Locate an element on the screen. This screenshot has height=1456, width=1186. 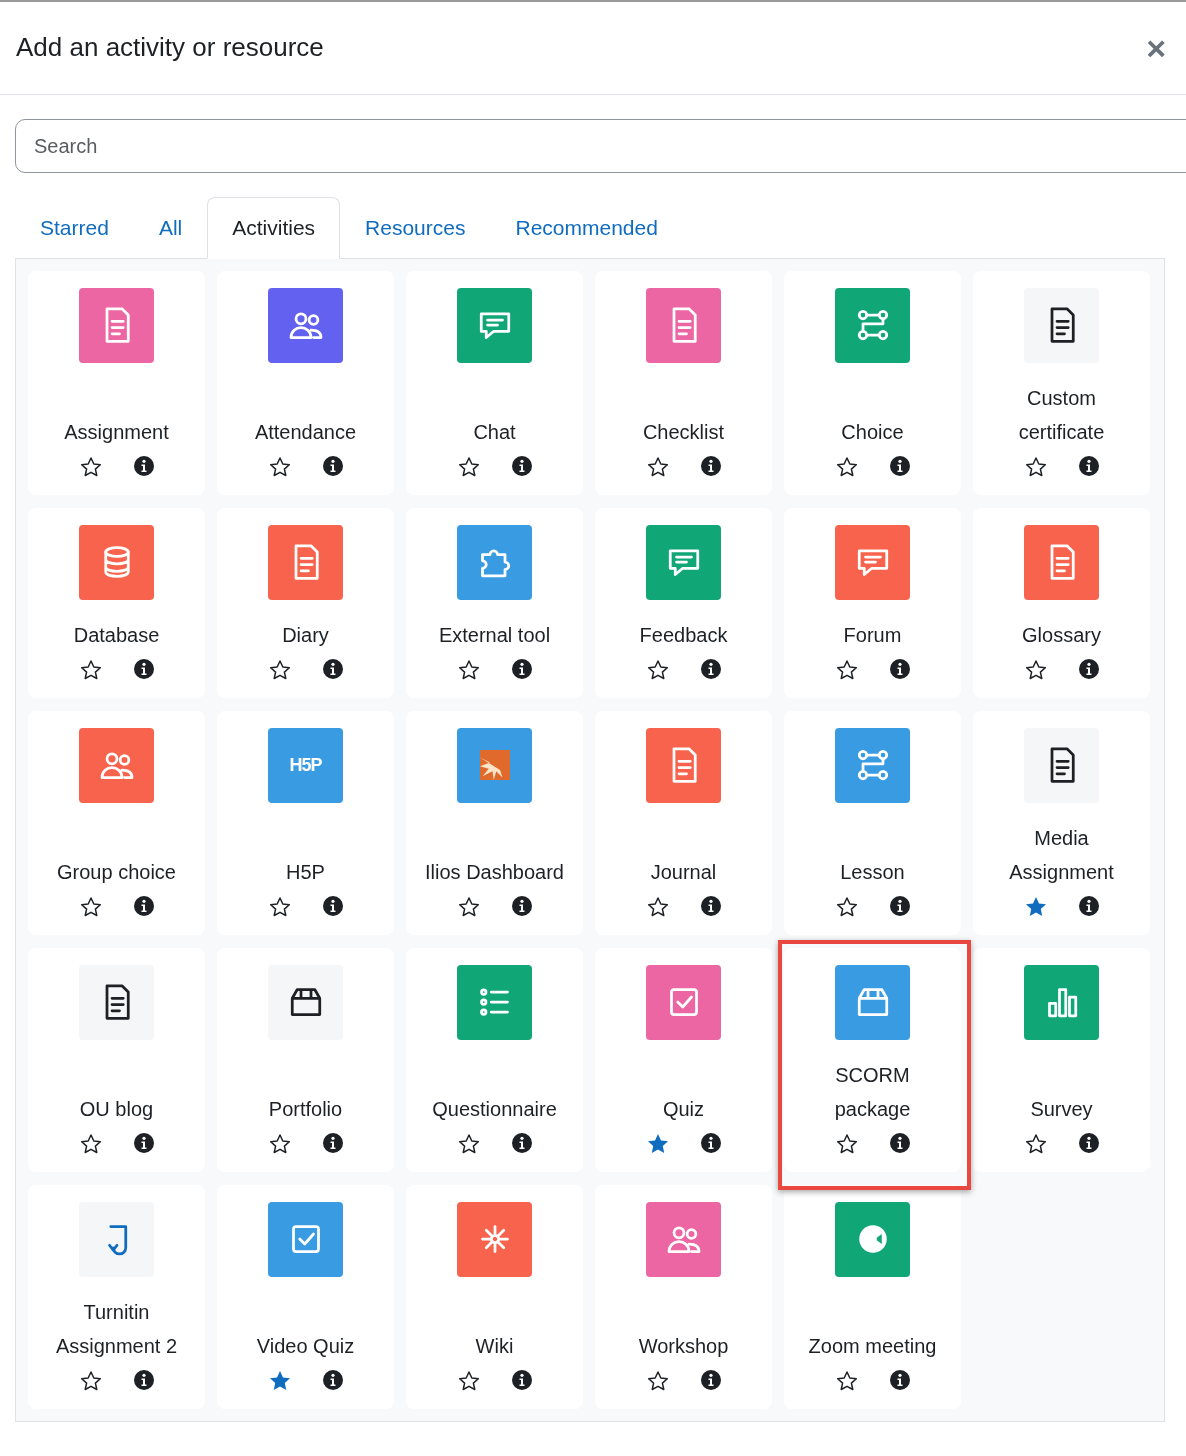
activity-card: Ilios Dashboard is located at coordinates (494, 822).